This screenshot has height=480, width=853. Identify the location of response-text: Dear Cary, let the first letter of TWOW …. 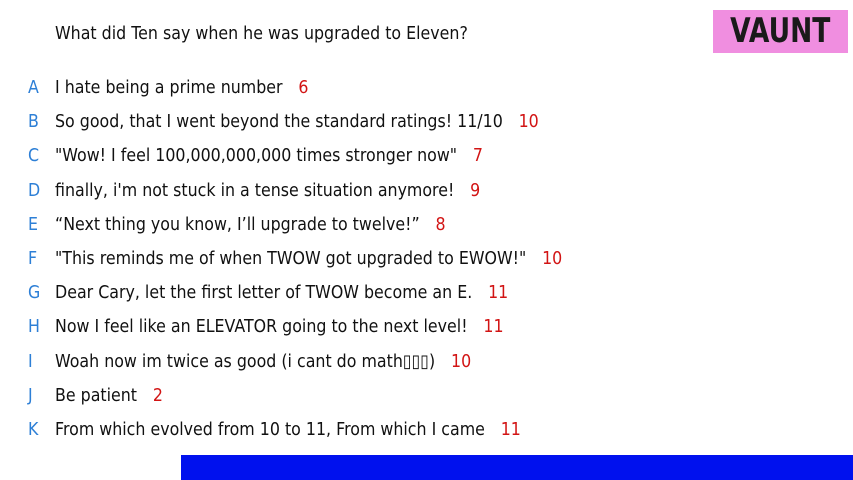
(264, 293).